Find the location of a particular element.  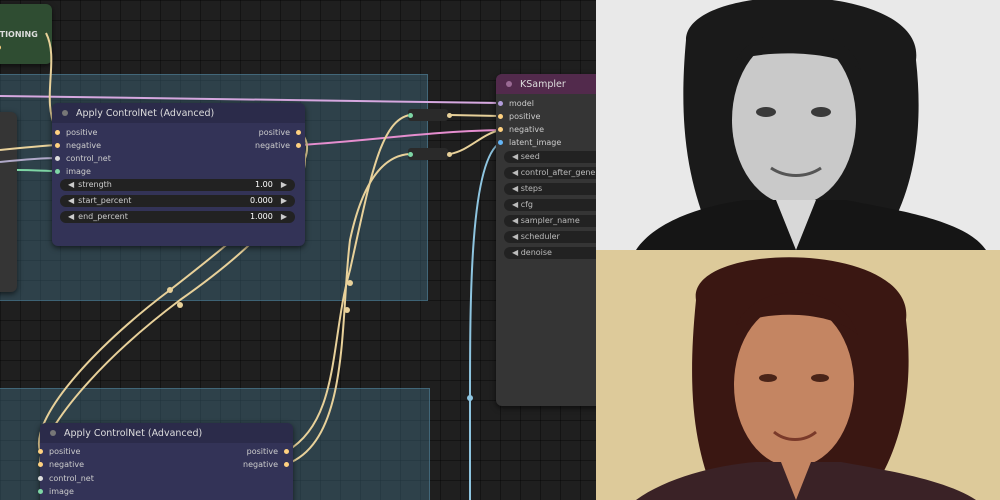

wire-reroute1-pos is located at coordinates (475, 115).